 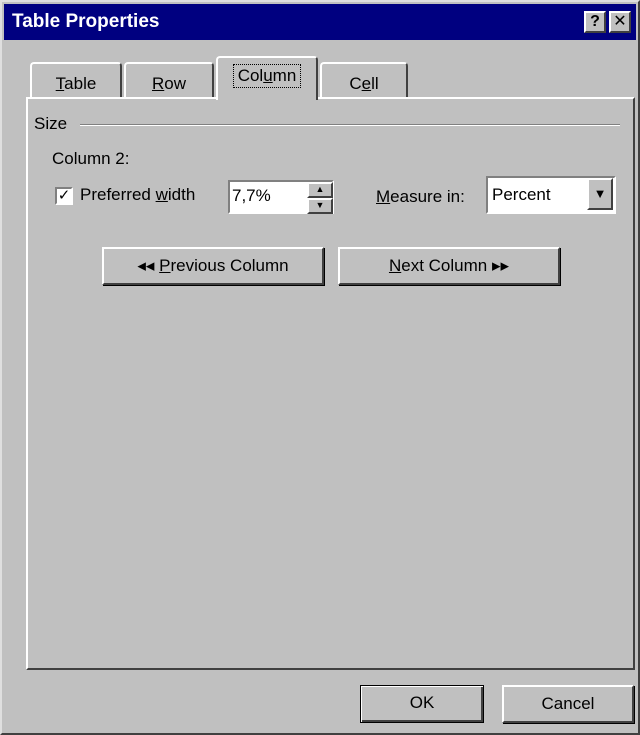 What do you see at coordinates (500, 265) in the screenshot?
I see `next-arrows-icon: ▸▸` at bounding box center [500, 265].